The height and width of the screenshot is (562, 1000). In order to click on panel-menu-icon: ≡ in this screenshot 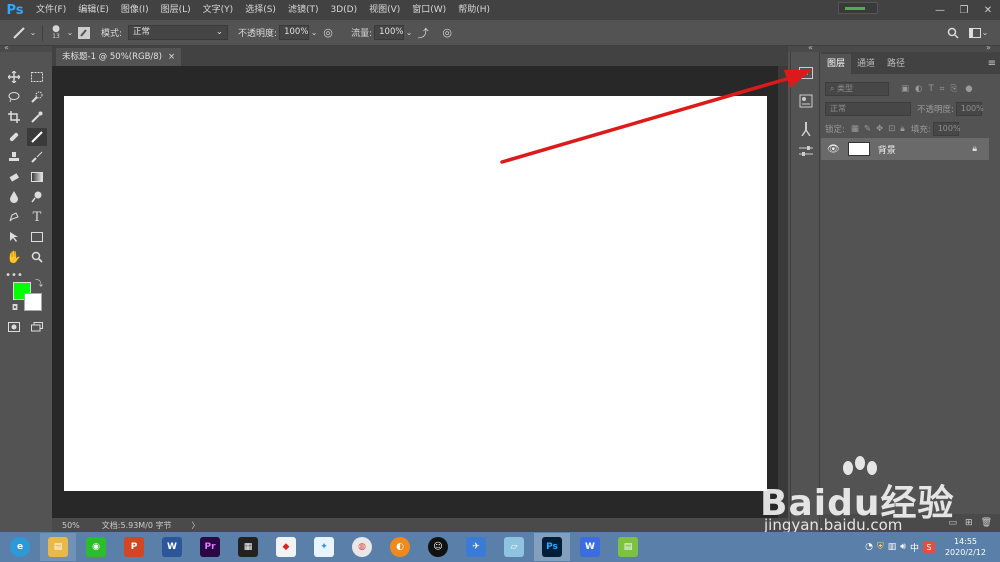, I will do `click(992, 63)`.